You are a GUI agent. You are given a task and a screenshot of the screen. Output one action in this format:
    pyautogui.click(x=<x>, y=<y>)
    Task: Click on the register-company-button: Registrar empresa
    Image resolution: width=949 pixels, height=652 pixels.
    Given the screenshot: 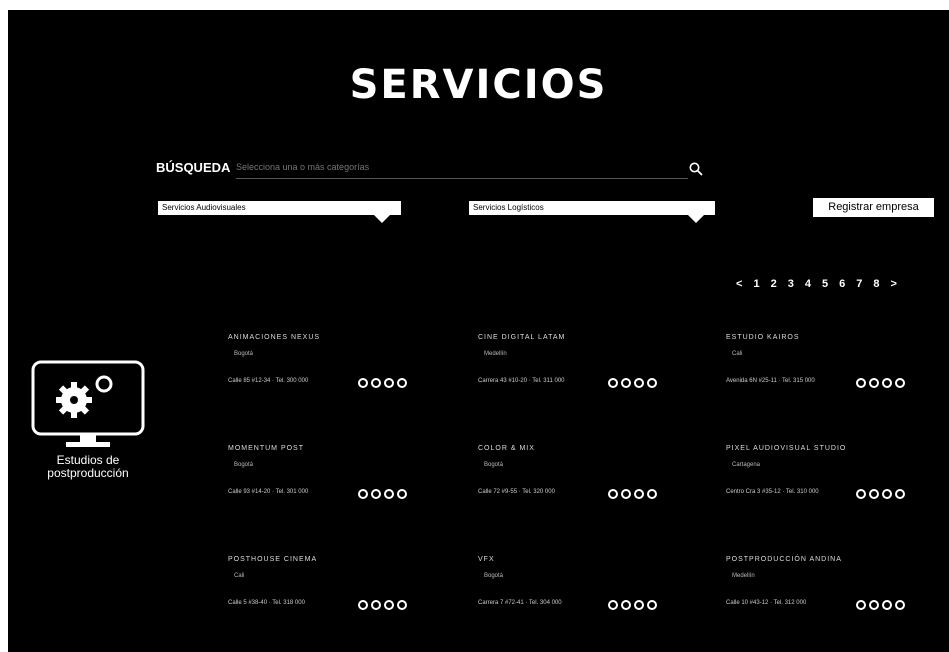 What is the action you would take?
    pyautogui.click(x=873, y=207)
    